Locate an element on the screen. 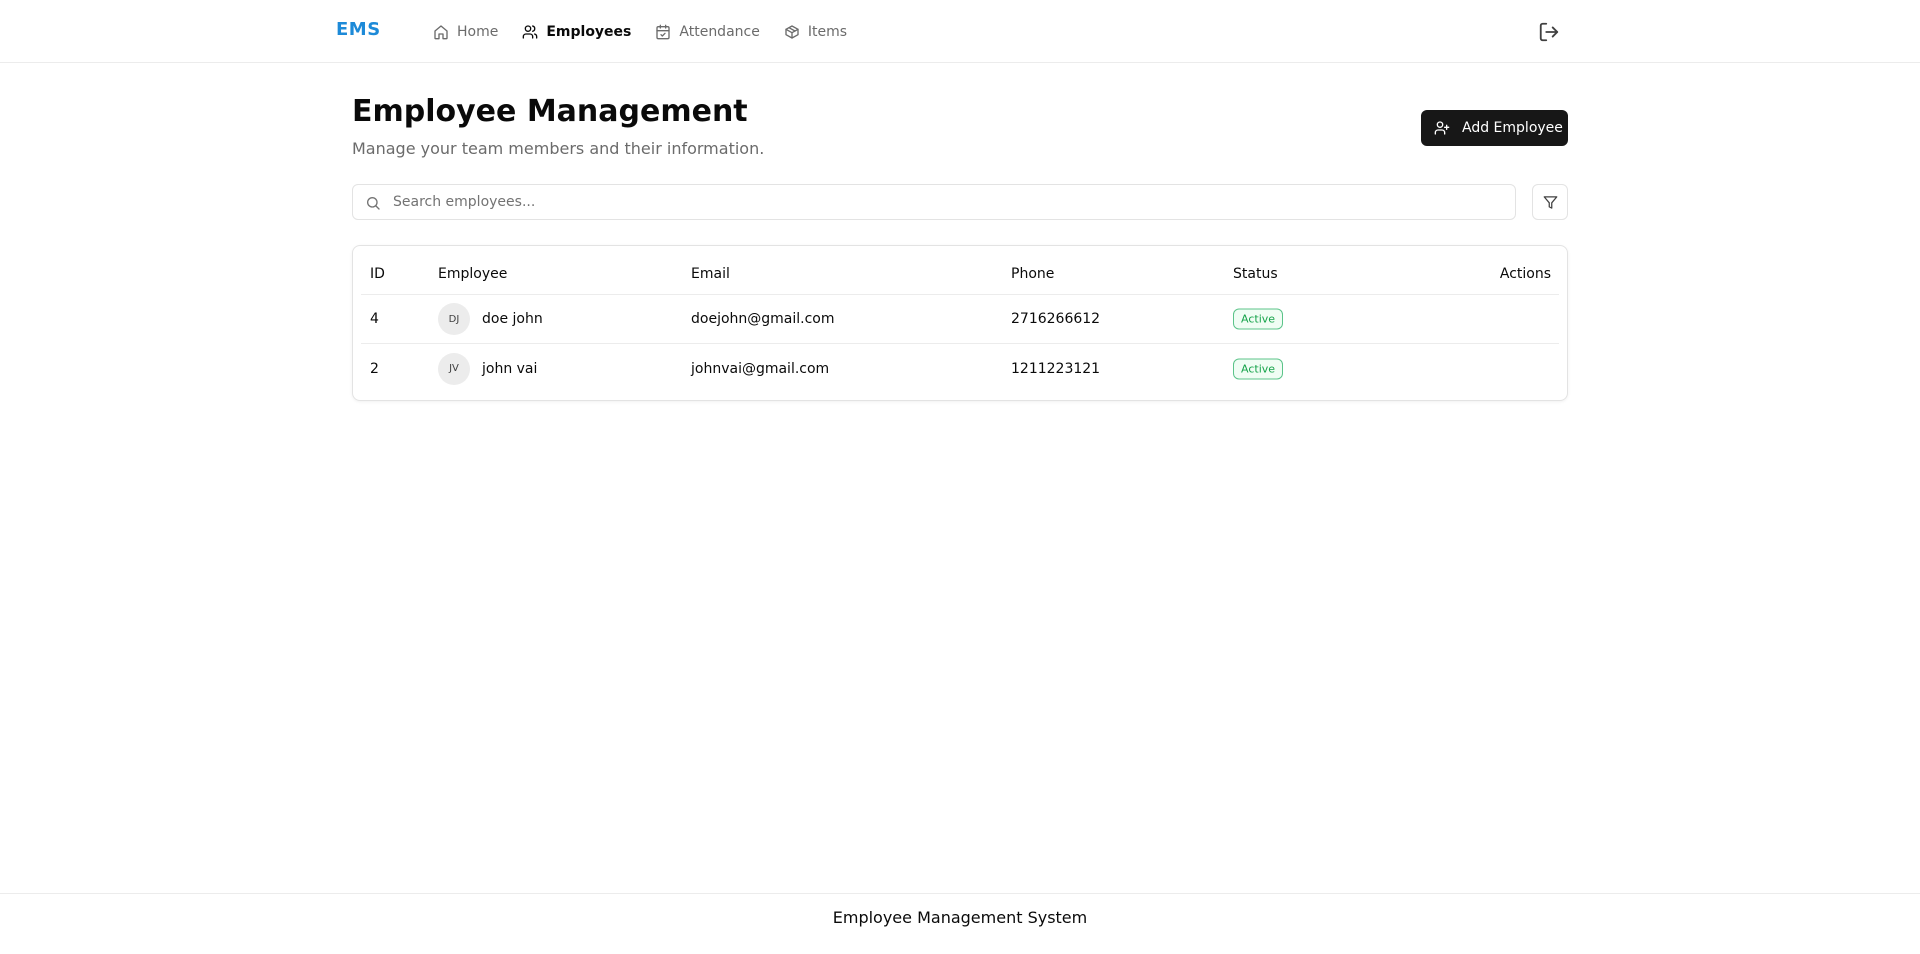 This screenshot has height=954, width=1920. nav-item-employees: Employees is located at coordinates (576, 32).